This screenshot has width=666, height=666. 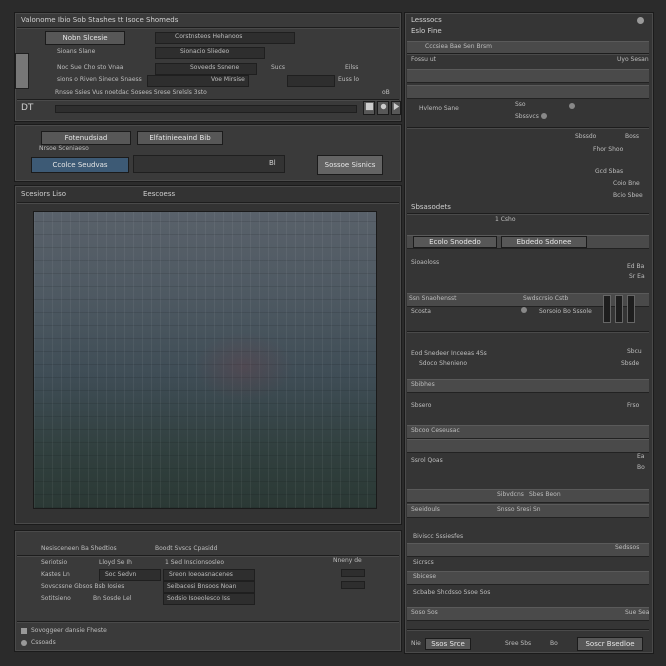 What do you see at coordinates (55, 574) in the screenshot?
I see `row-1-a: Kastes Ln` at bounding box center [55, 574].